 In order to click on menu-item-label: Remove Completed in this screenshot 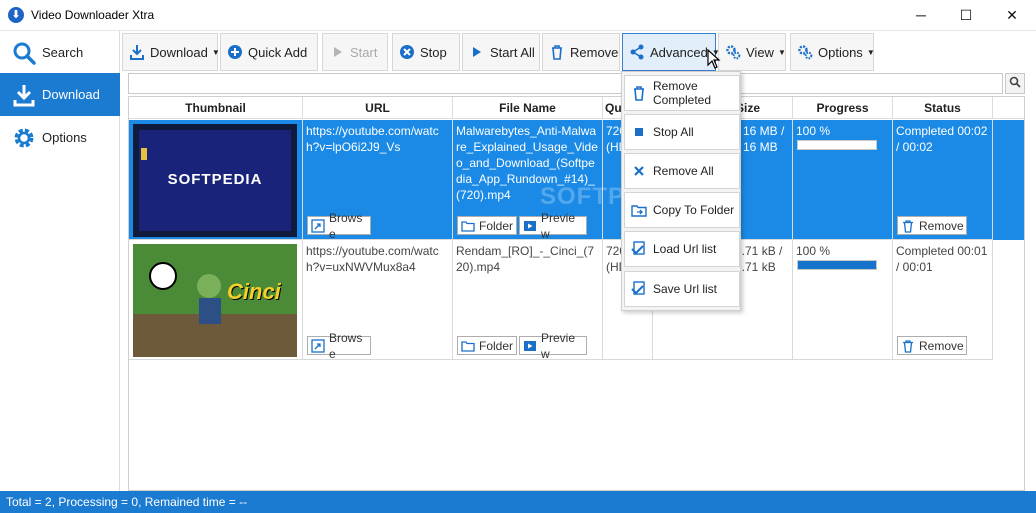, I will do `click(682, 93)`.